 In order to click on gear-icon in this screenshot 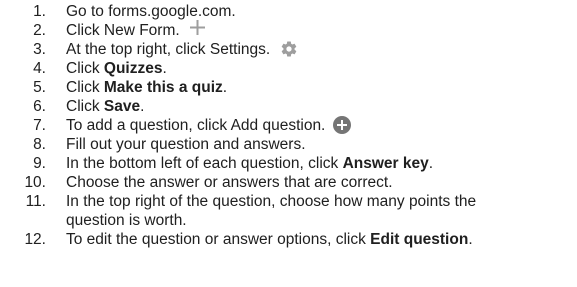, I will do `click(289, 49)`.